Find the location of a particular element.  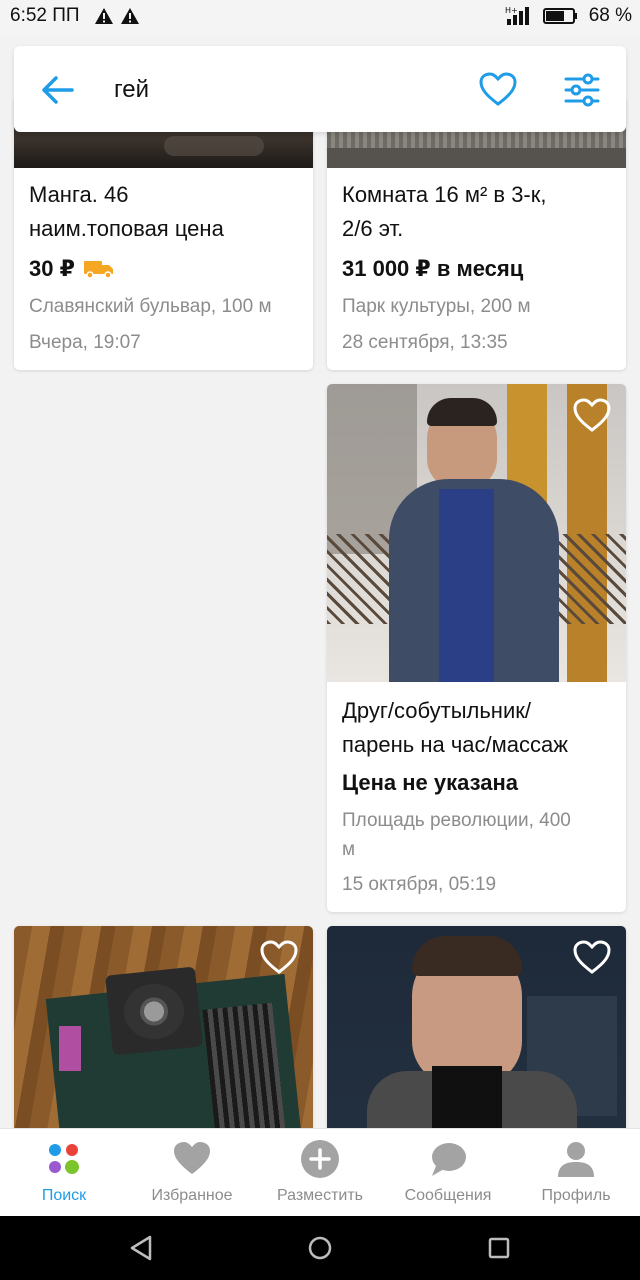

nav-label: Профиль is located at coordinates (576, 1195).